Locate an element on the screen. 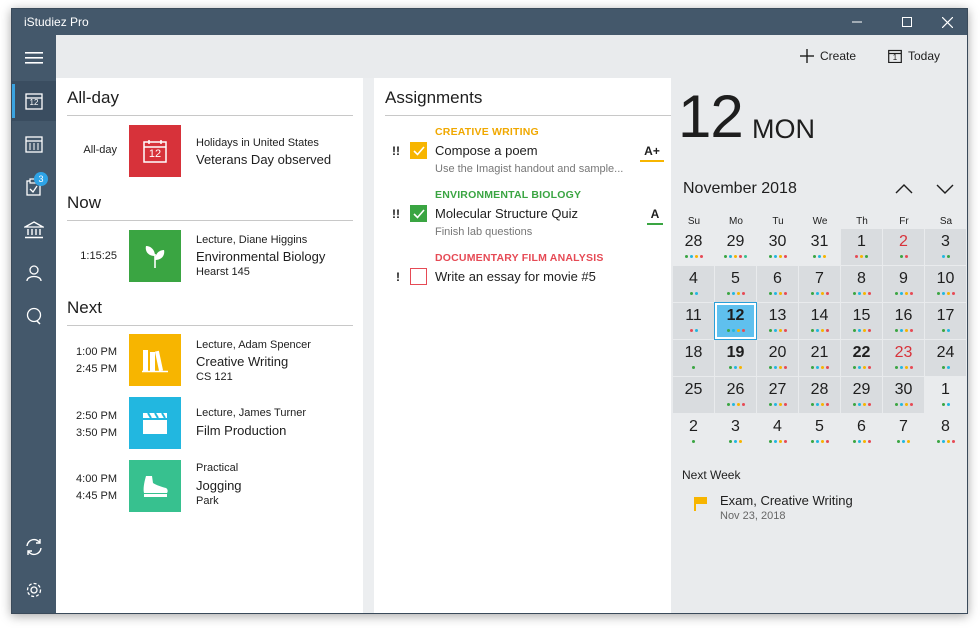 The height and width of the screenshot is (631, 980). assignment-2-checkbox is located at coordinates (418, 213).